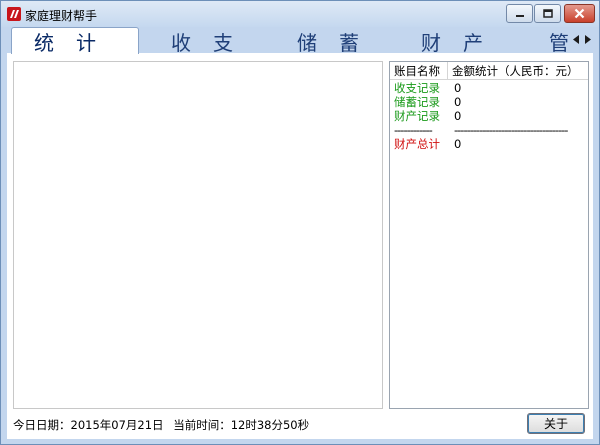  I want to click on row-name: 财产总计, so click(417, 144).